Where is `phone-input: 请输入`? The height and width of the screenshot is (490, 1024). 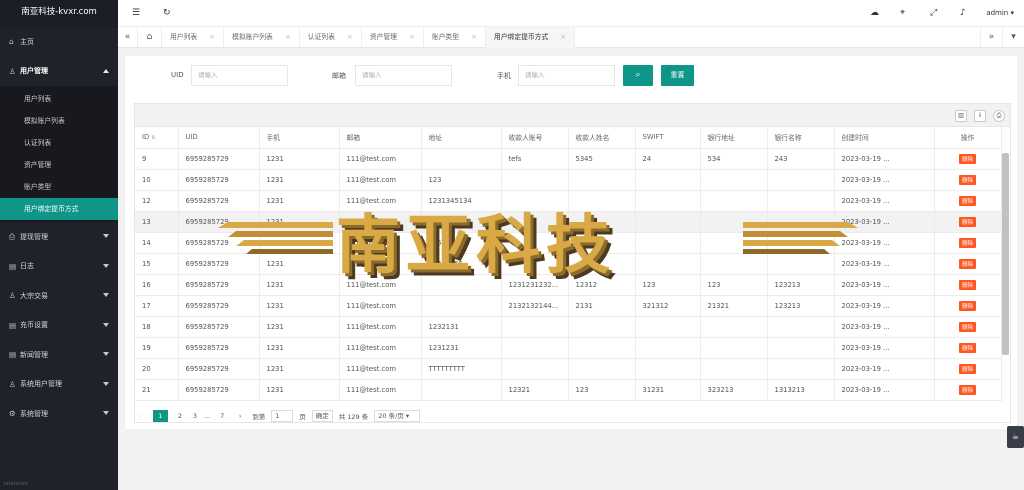 phone-input: 请输入 is located at coordinates (566, 75).